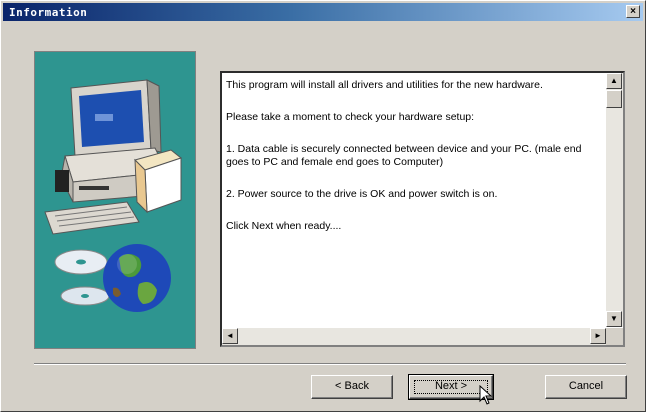 The image size is (646, 412). I want to click on right-arrow-icon: ►, so click(598, 335).